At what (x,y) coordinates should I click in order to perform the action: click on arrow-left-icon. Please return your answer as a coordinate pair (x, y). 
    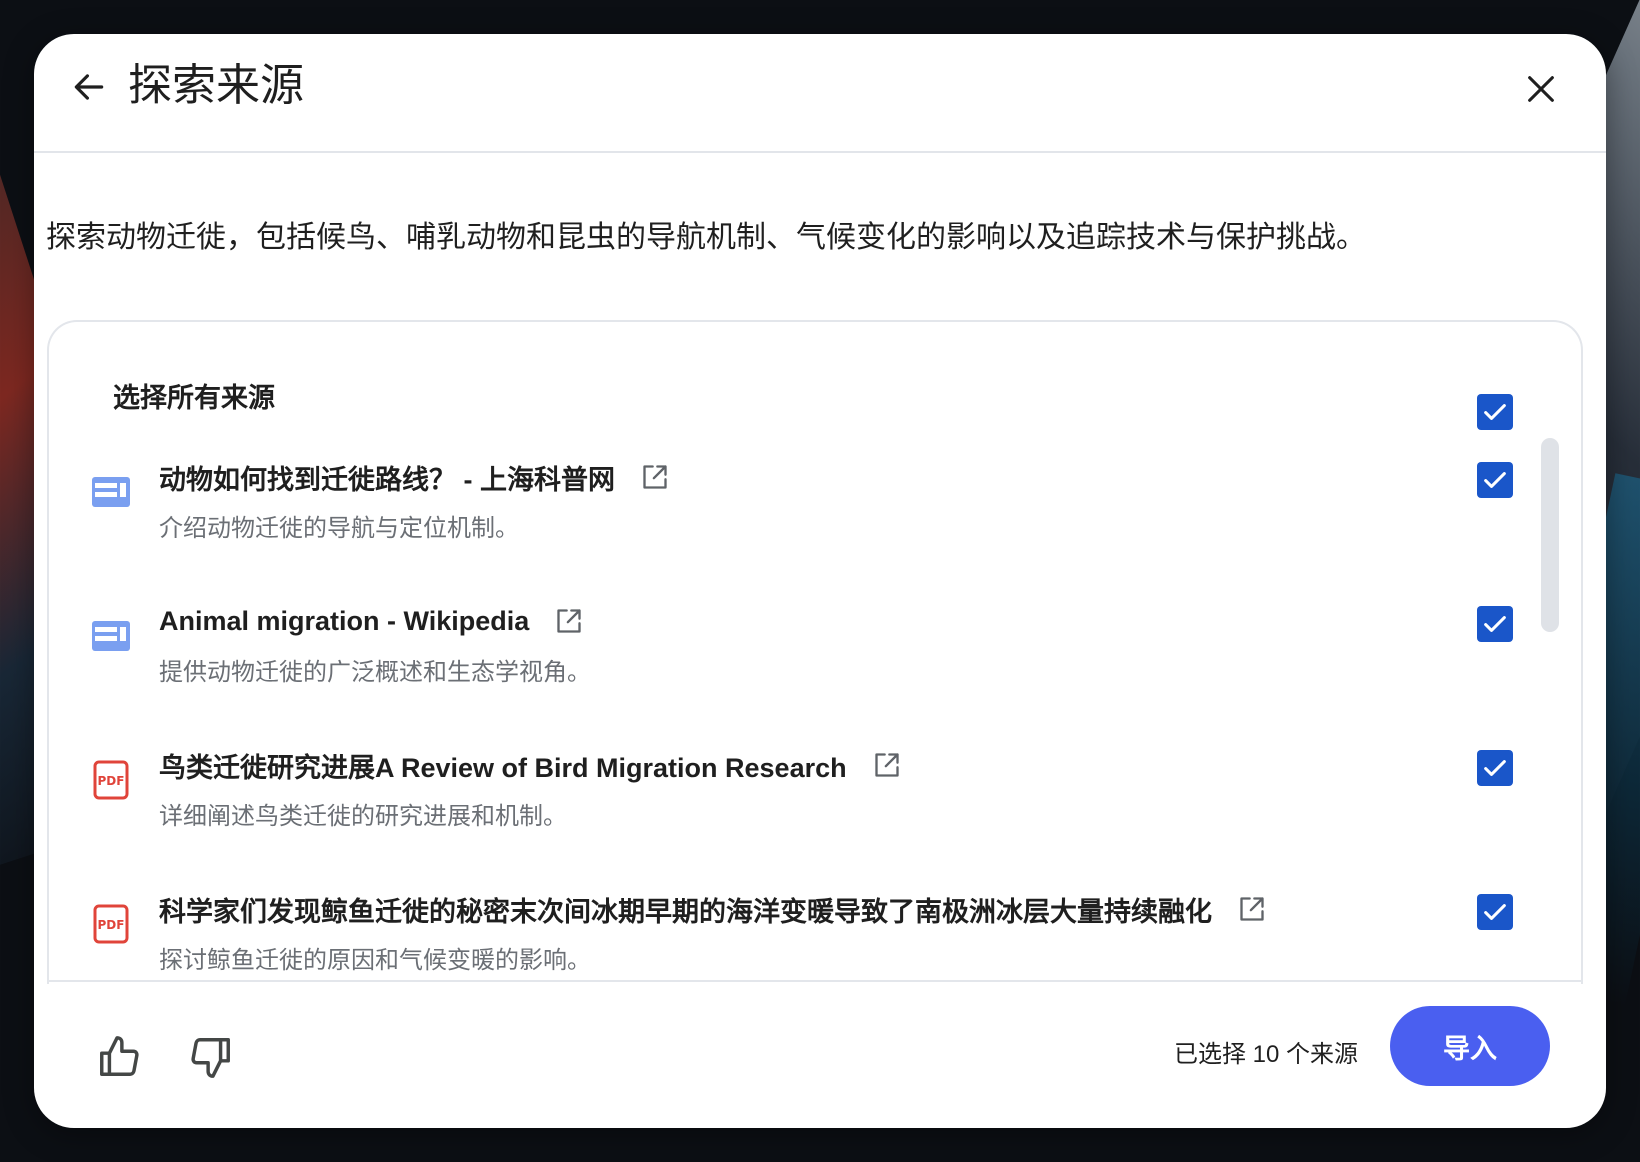
    Looking at the image, I should click on (89, 87).